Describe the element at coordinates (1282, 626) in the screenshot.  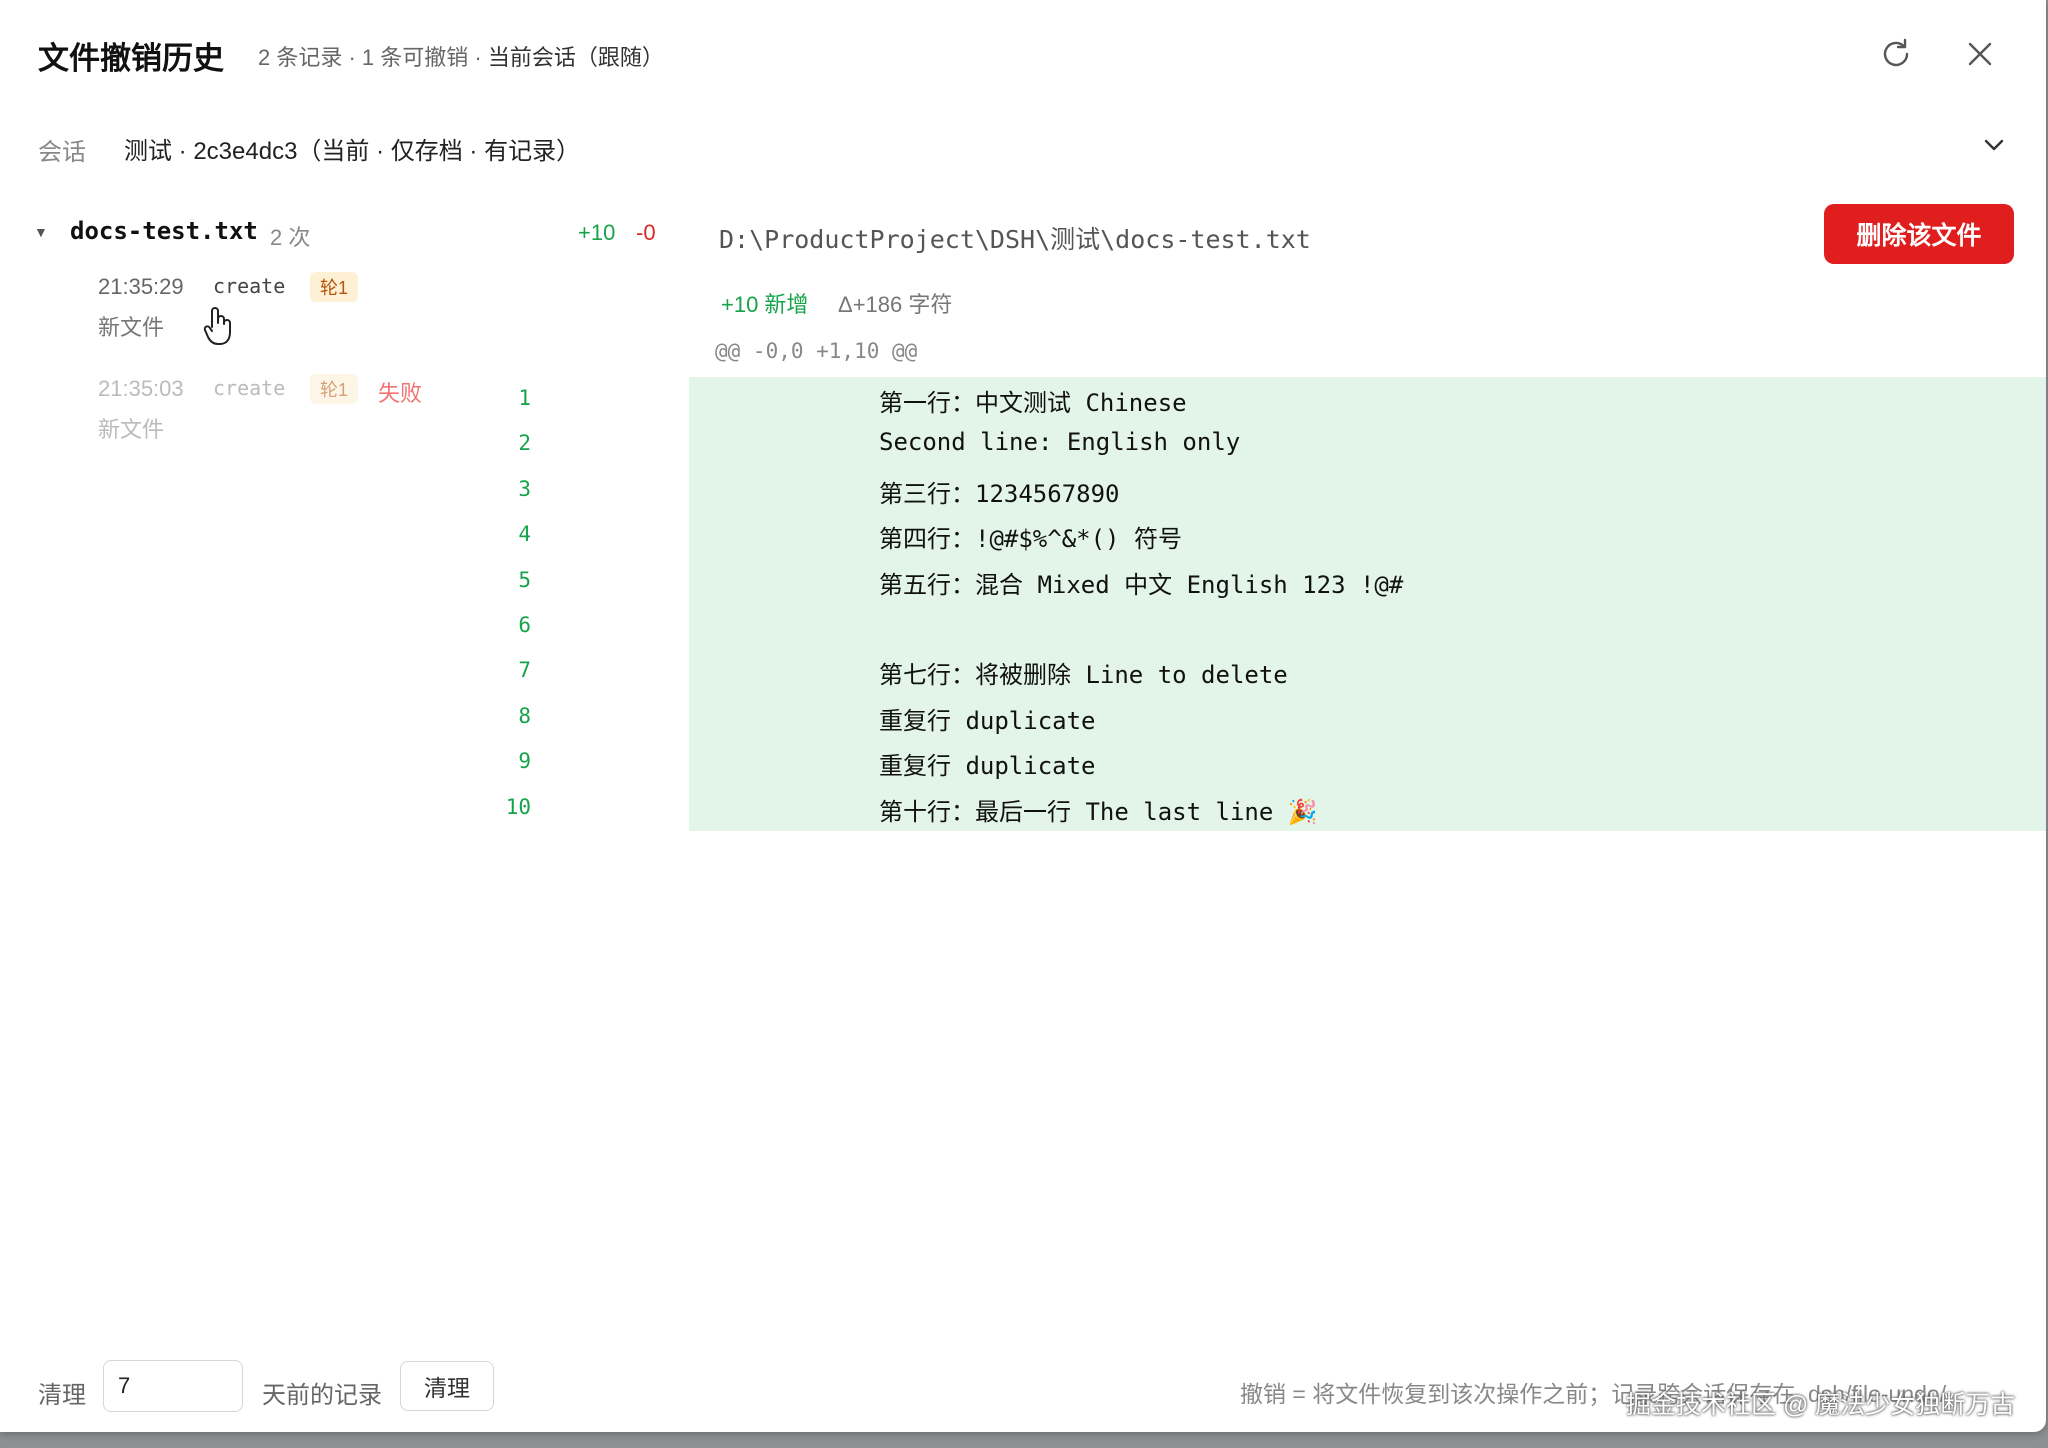
I see `diff-line: 6` at that location.